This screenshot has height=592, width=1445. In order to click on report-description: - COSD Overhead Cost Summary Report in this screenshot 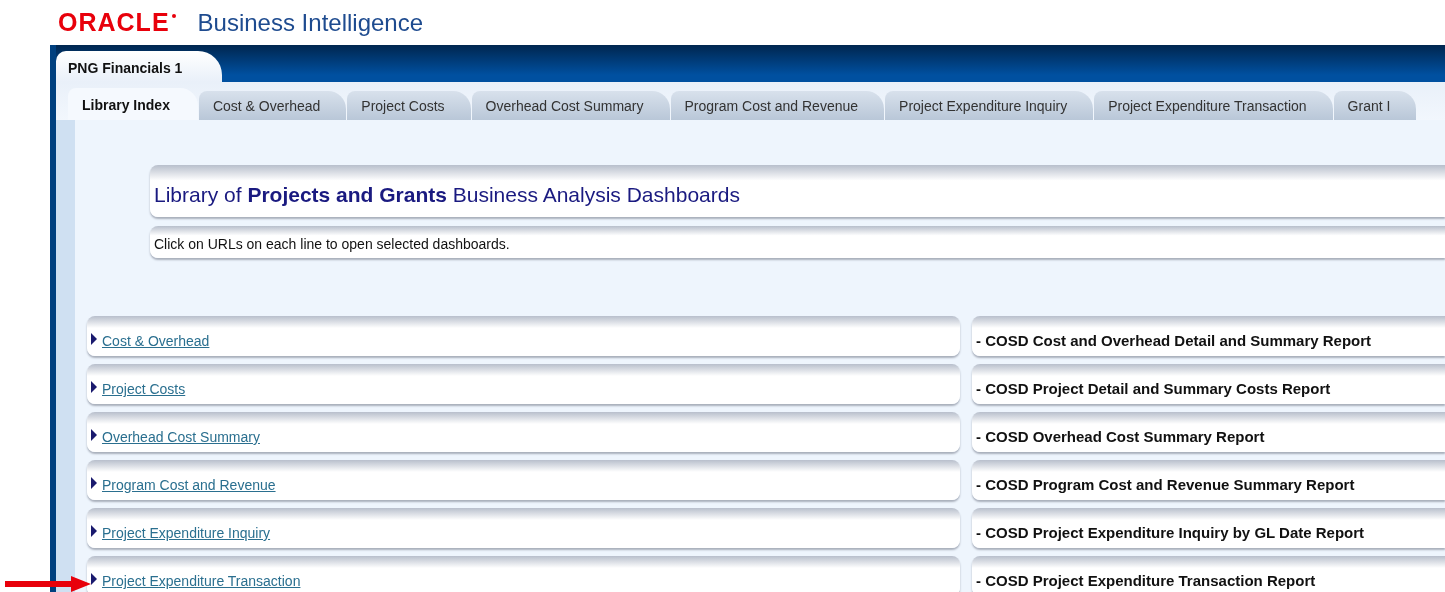, I will do `click(1120, 436)`.